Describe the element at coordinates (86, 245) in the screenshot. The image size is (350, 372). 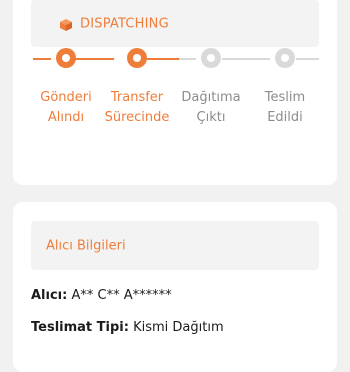
I see `recipient-title: Alıcı Bilgileri` at that location.